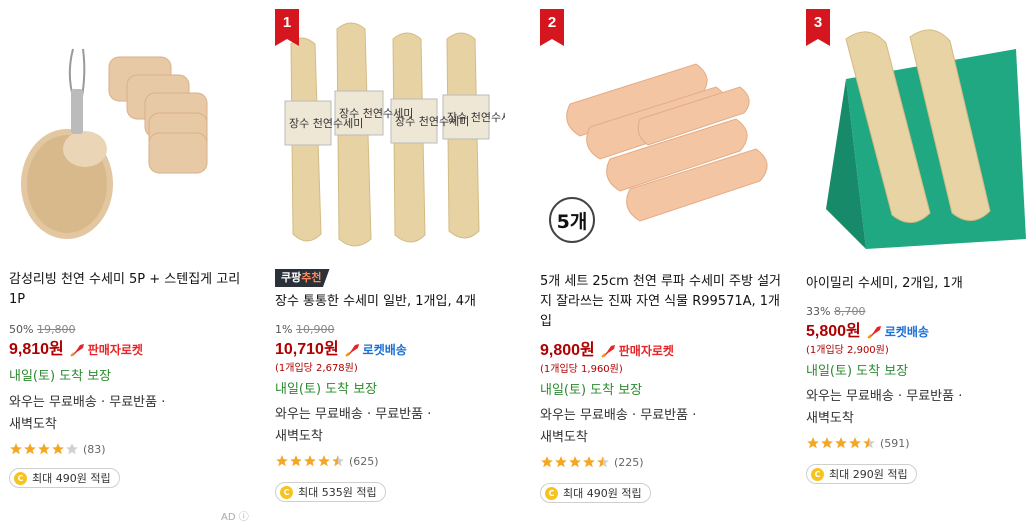 The height and width of the screenshot is (526, 1027). I want to click on discount-rate: 50%, so click(21, 329).